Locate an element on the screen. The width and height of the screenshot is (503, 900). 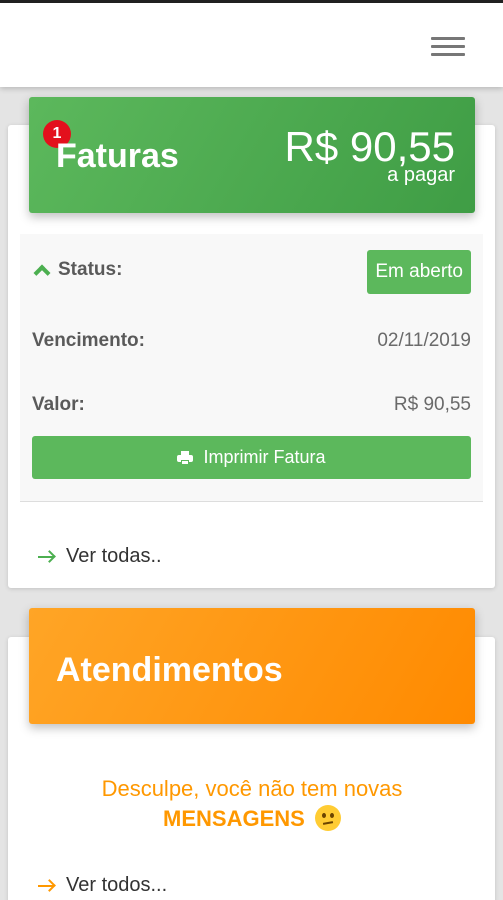
print-invoice-button: Imprimir Fatura is located at coordinates (251, 457).